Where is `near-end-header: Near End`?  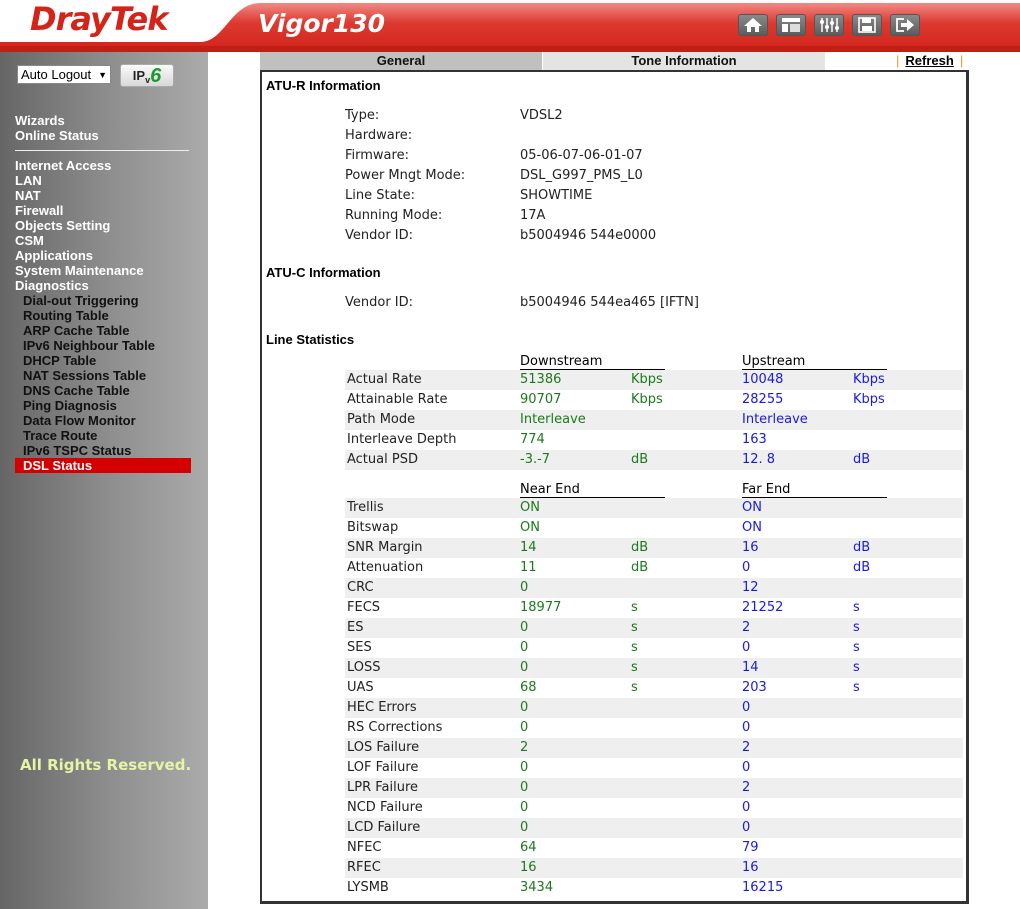 near-end-header: Near End is located at coordinates (592, 490).